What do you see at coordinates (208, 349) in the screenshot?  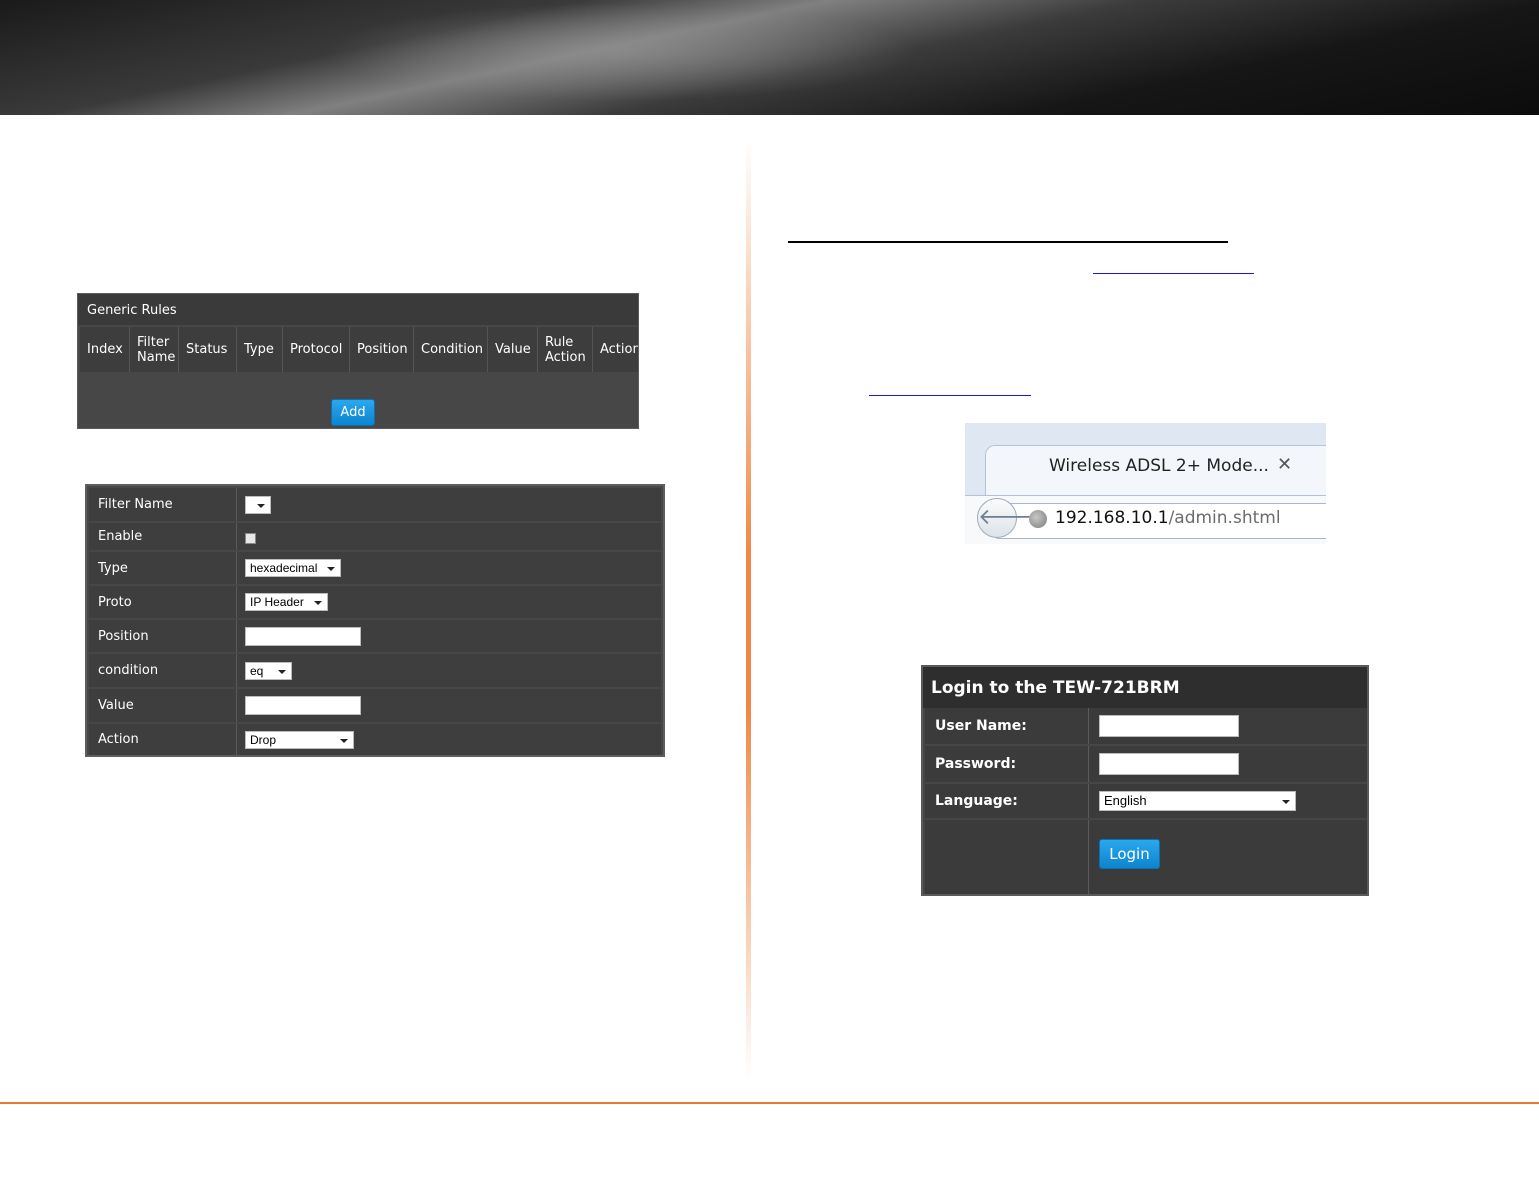 I see `col-status: Status` at bounding box center [208, 349].